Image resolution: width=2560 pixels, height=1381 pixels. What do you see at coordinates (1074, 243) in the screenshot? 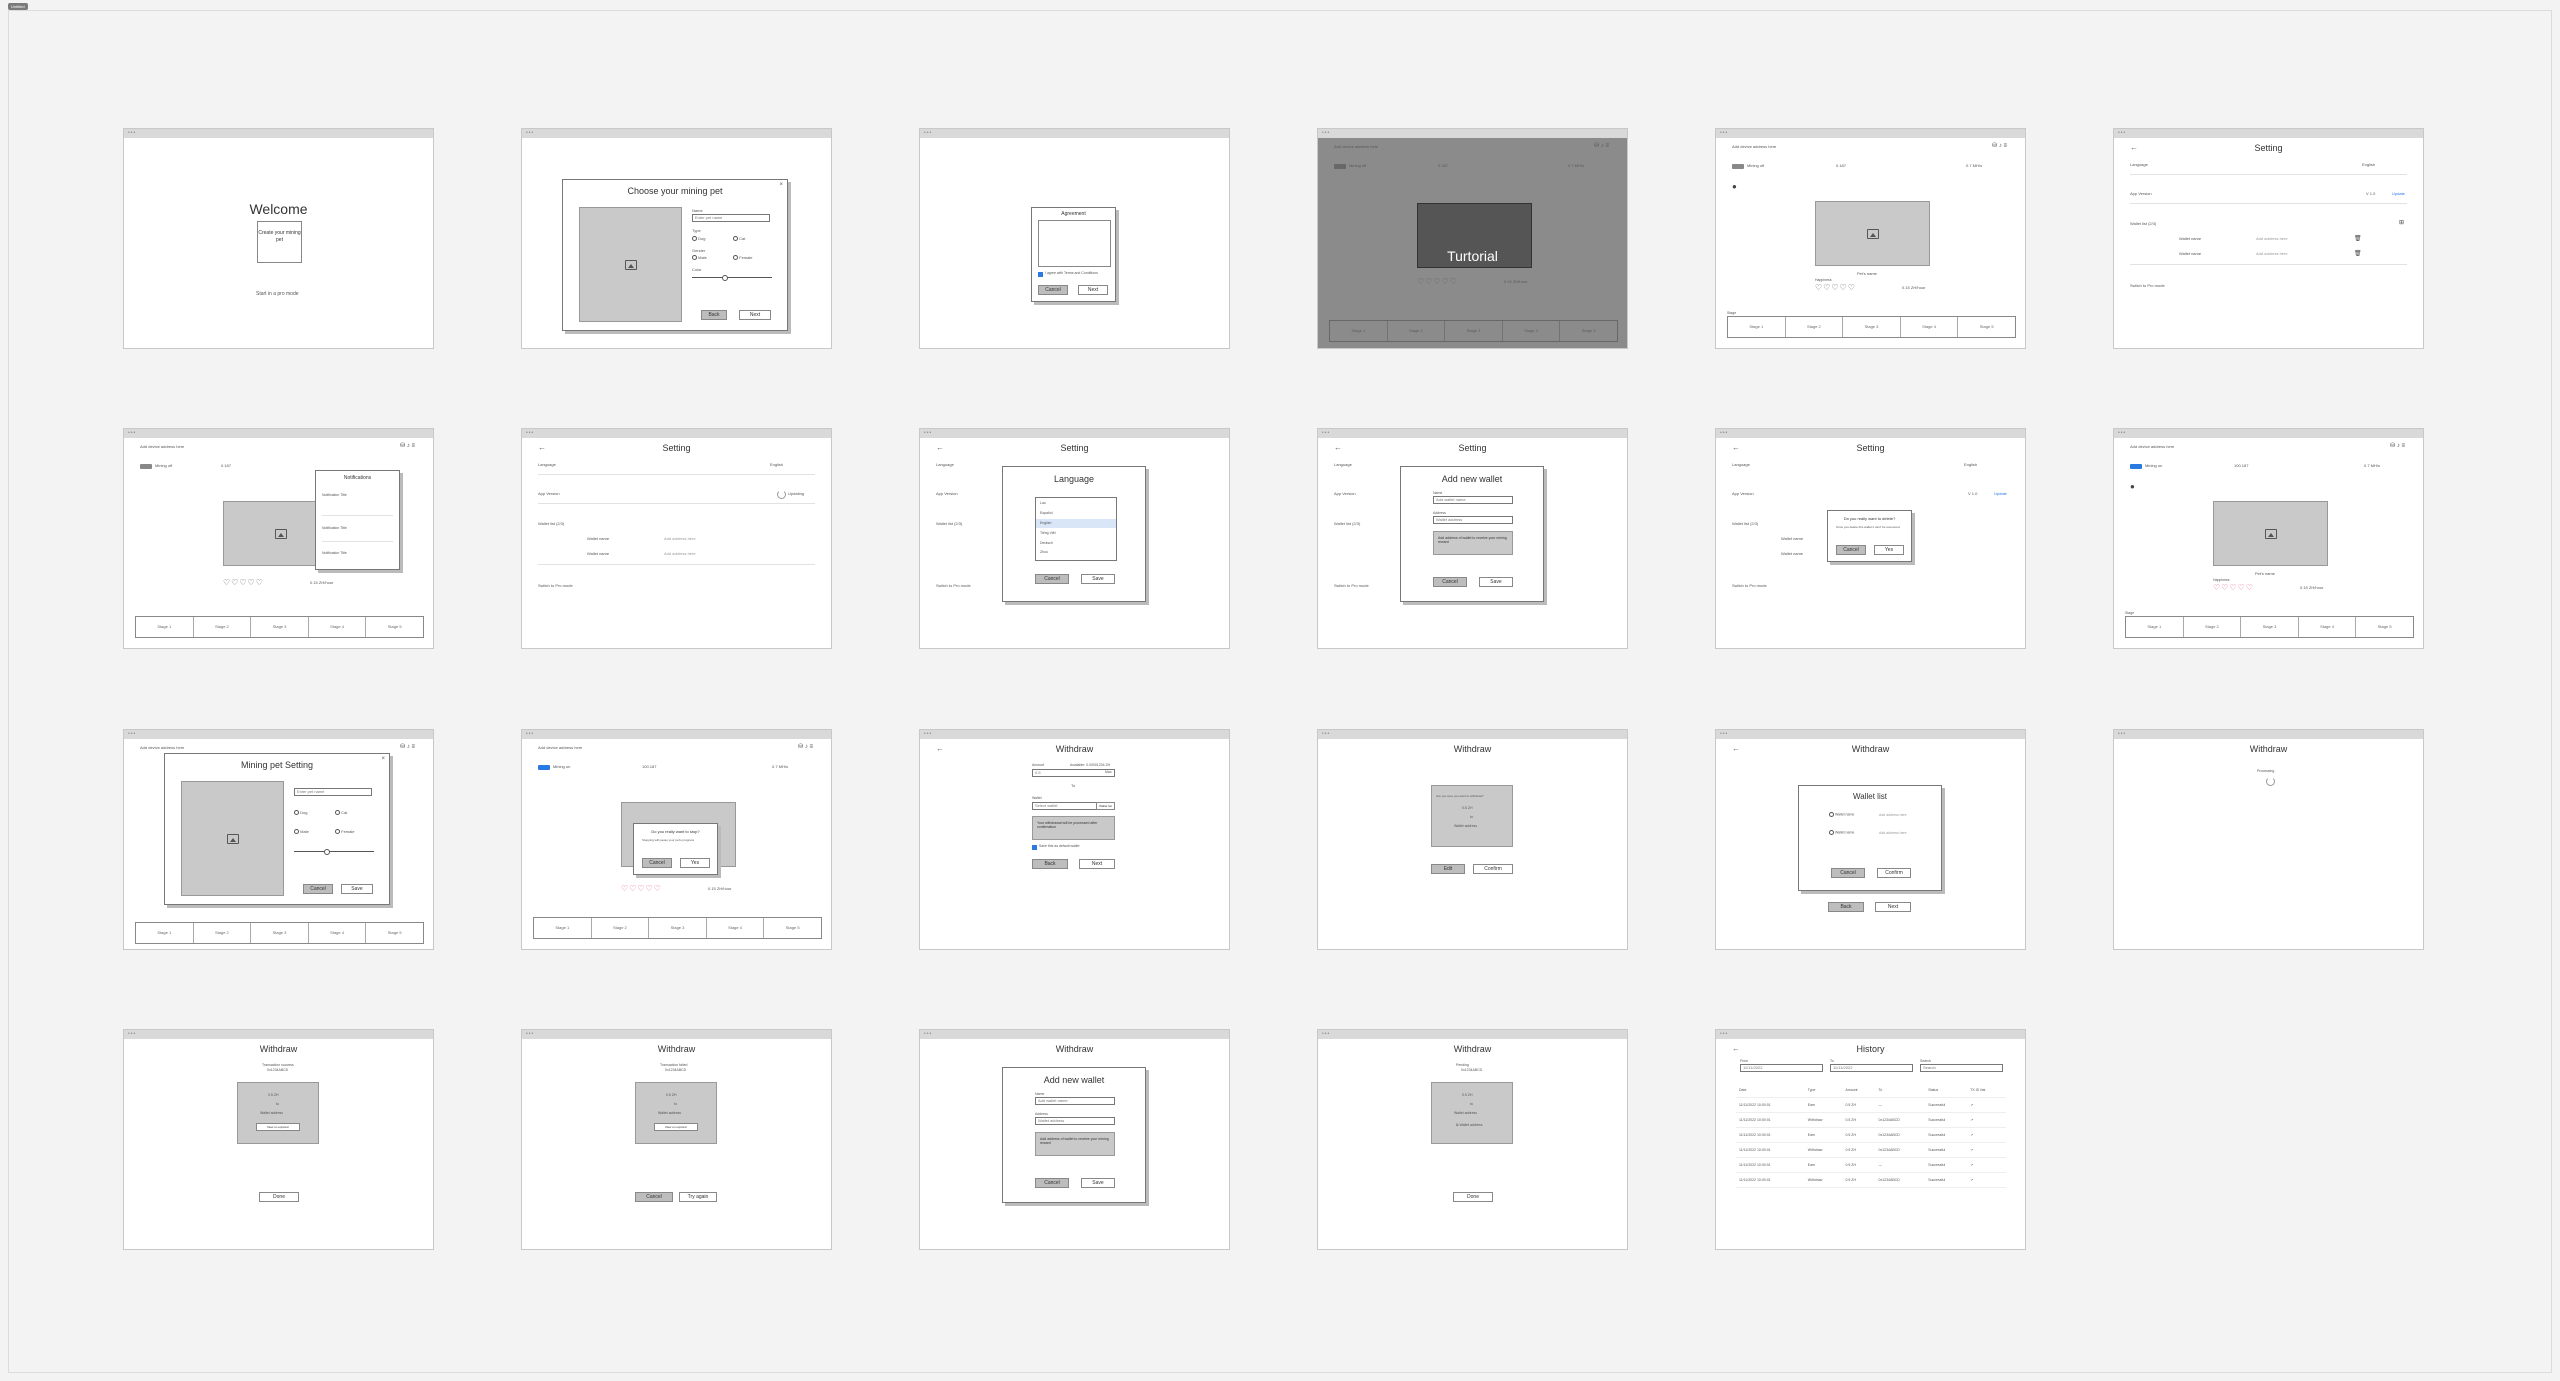
I see `agreement-text-box` at bounding box center [1074, 243].